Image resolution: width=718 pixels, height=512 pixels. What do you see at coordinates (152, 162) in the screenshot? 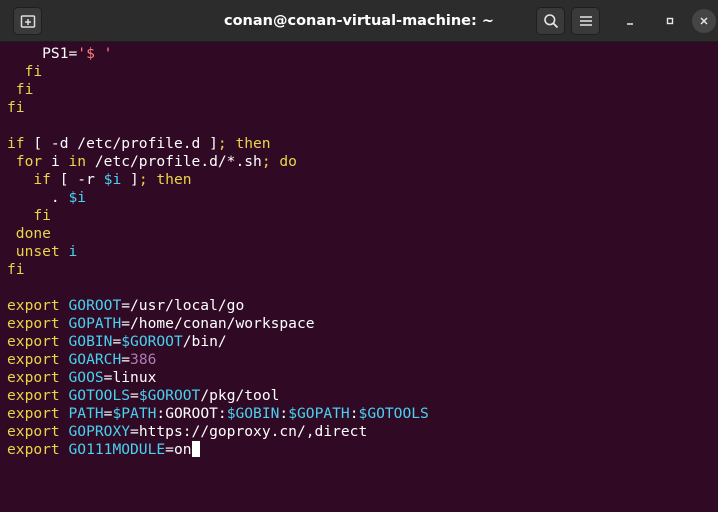
I see `terminal-line: for i in /etc/profile.d/*.sh; do` at bounding box center [152, 162].